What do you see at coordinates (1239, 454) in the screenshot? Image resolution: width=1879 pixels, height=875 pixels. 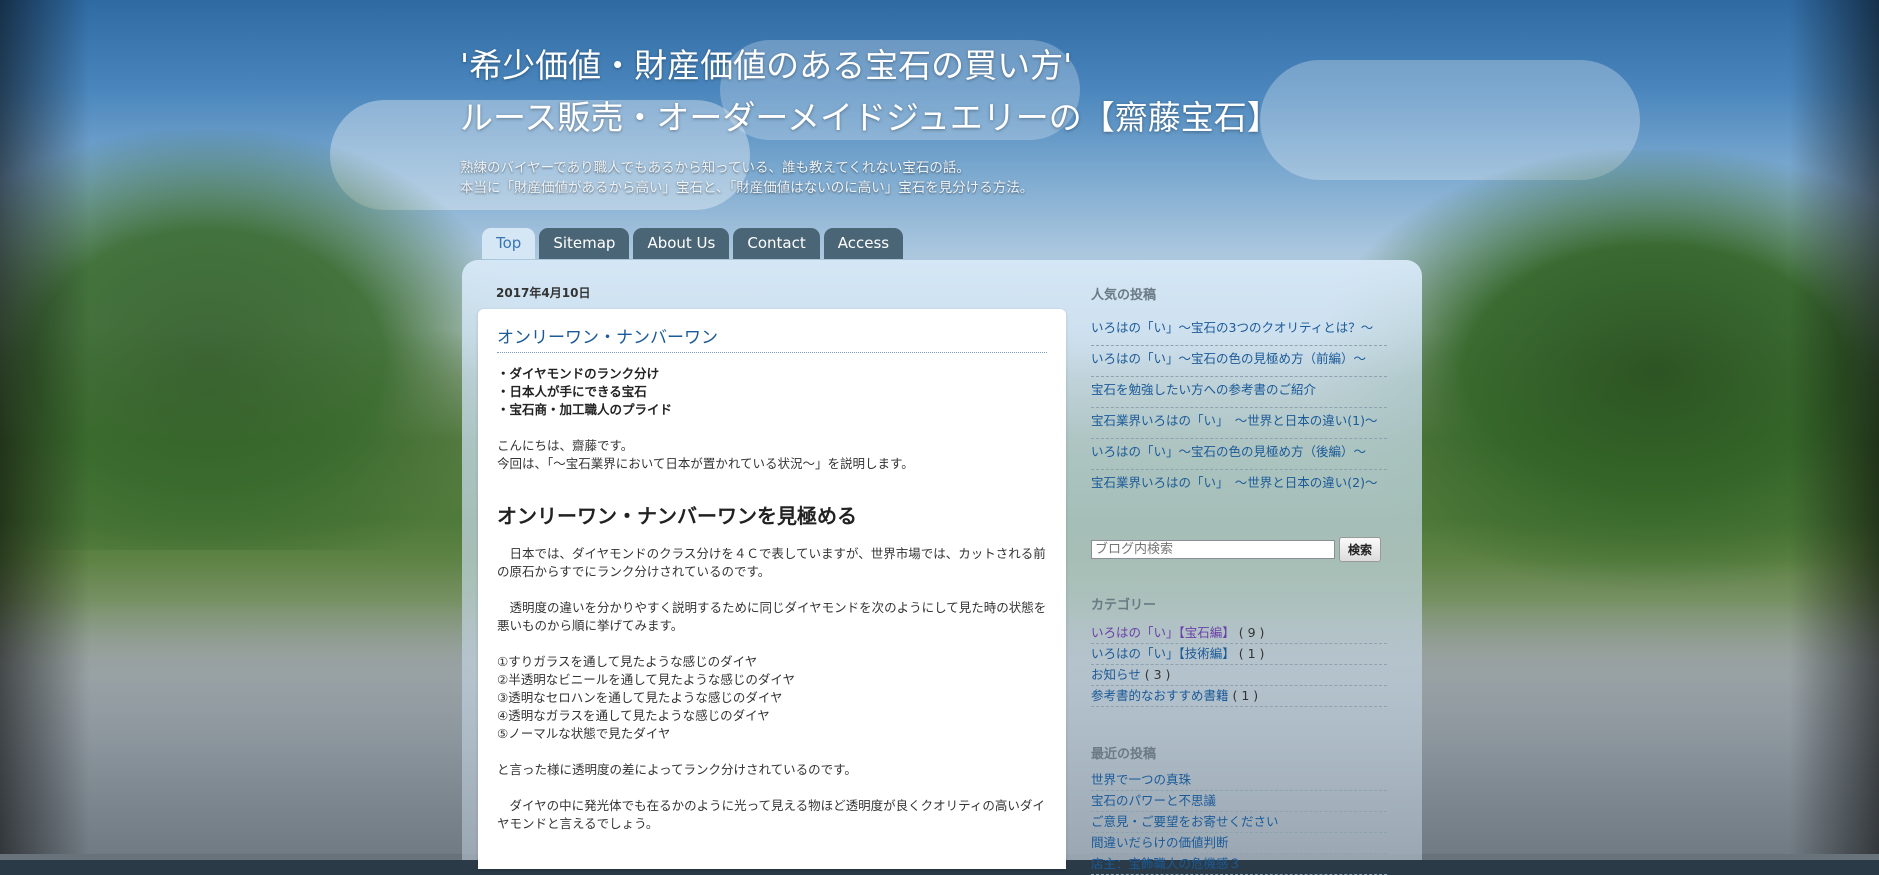 I see `popular-post-link: いろはの「い」～宝石の色の見極め方（後編）～` at bounding box center [1239, 454].